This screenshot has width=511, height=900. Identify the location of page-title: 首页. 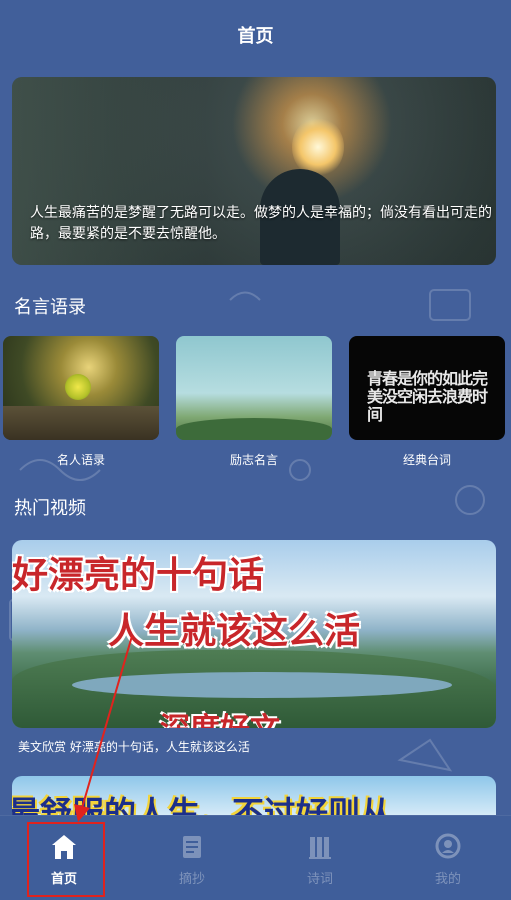
(255, 36).